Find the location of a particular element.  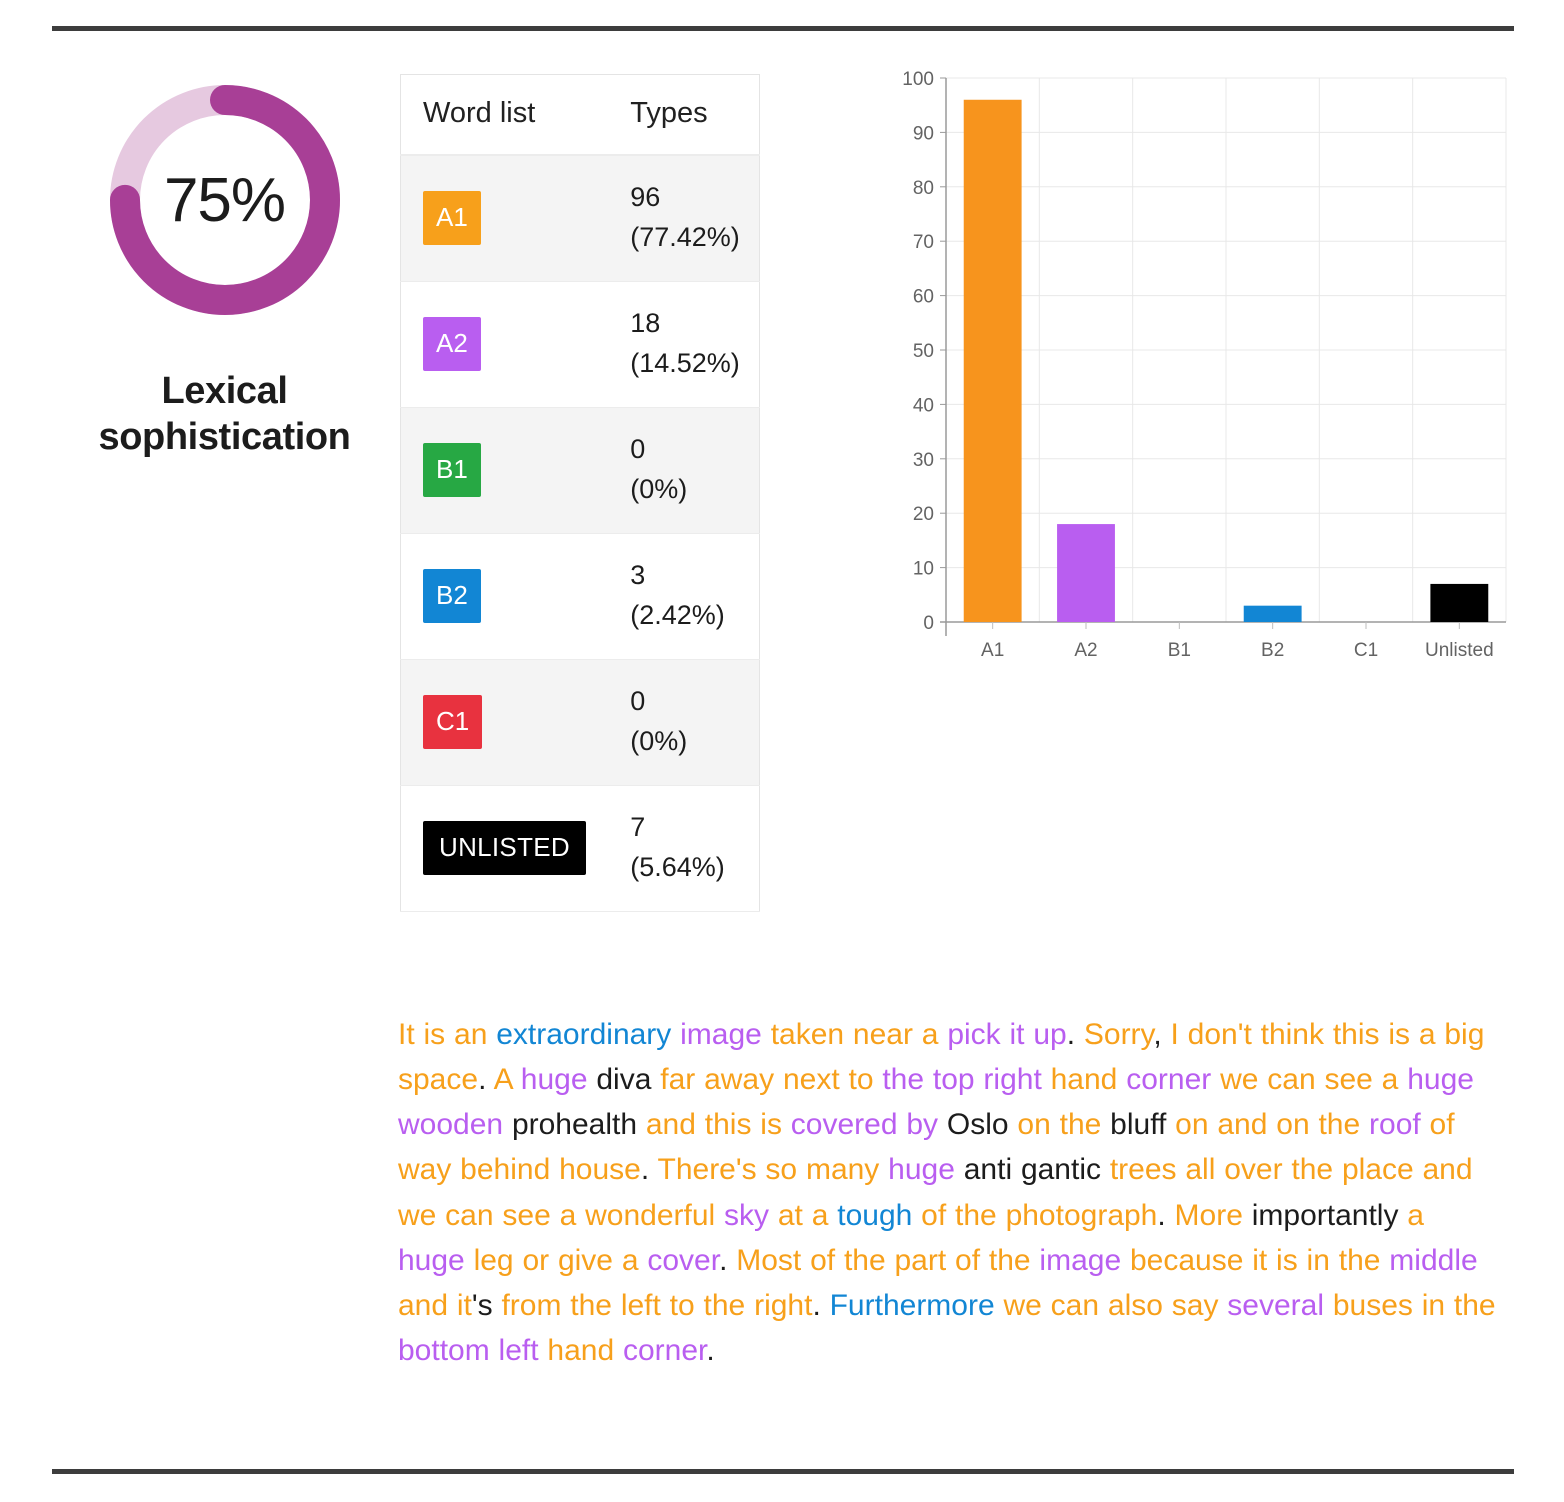

transcript-token-a1: at a is located at coordinates (807, 1215).